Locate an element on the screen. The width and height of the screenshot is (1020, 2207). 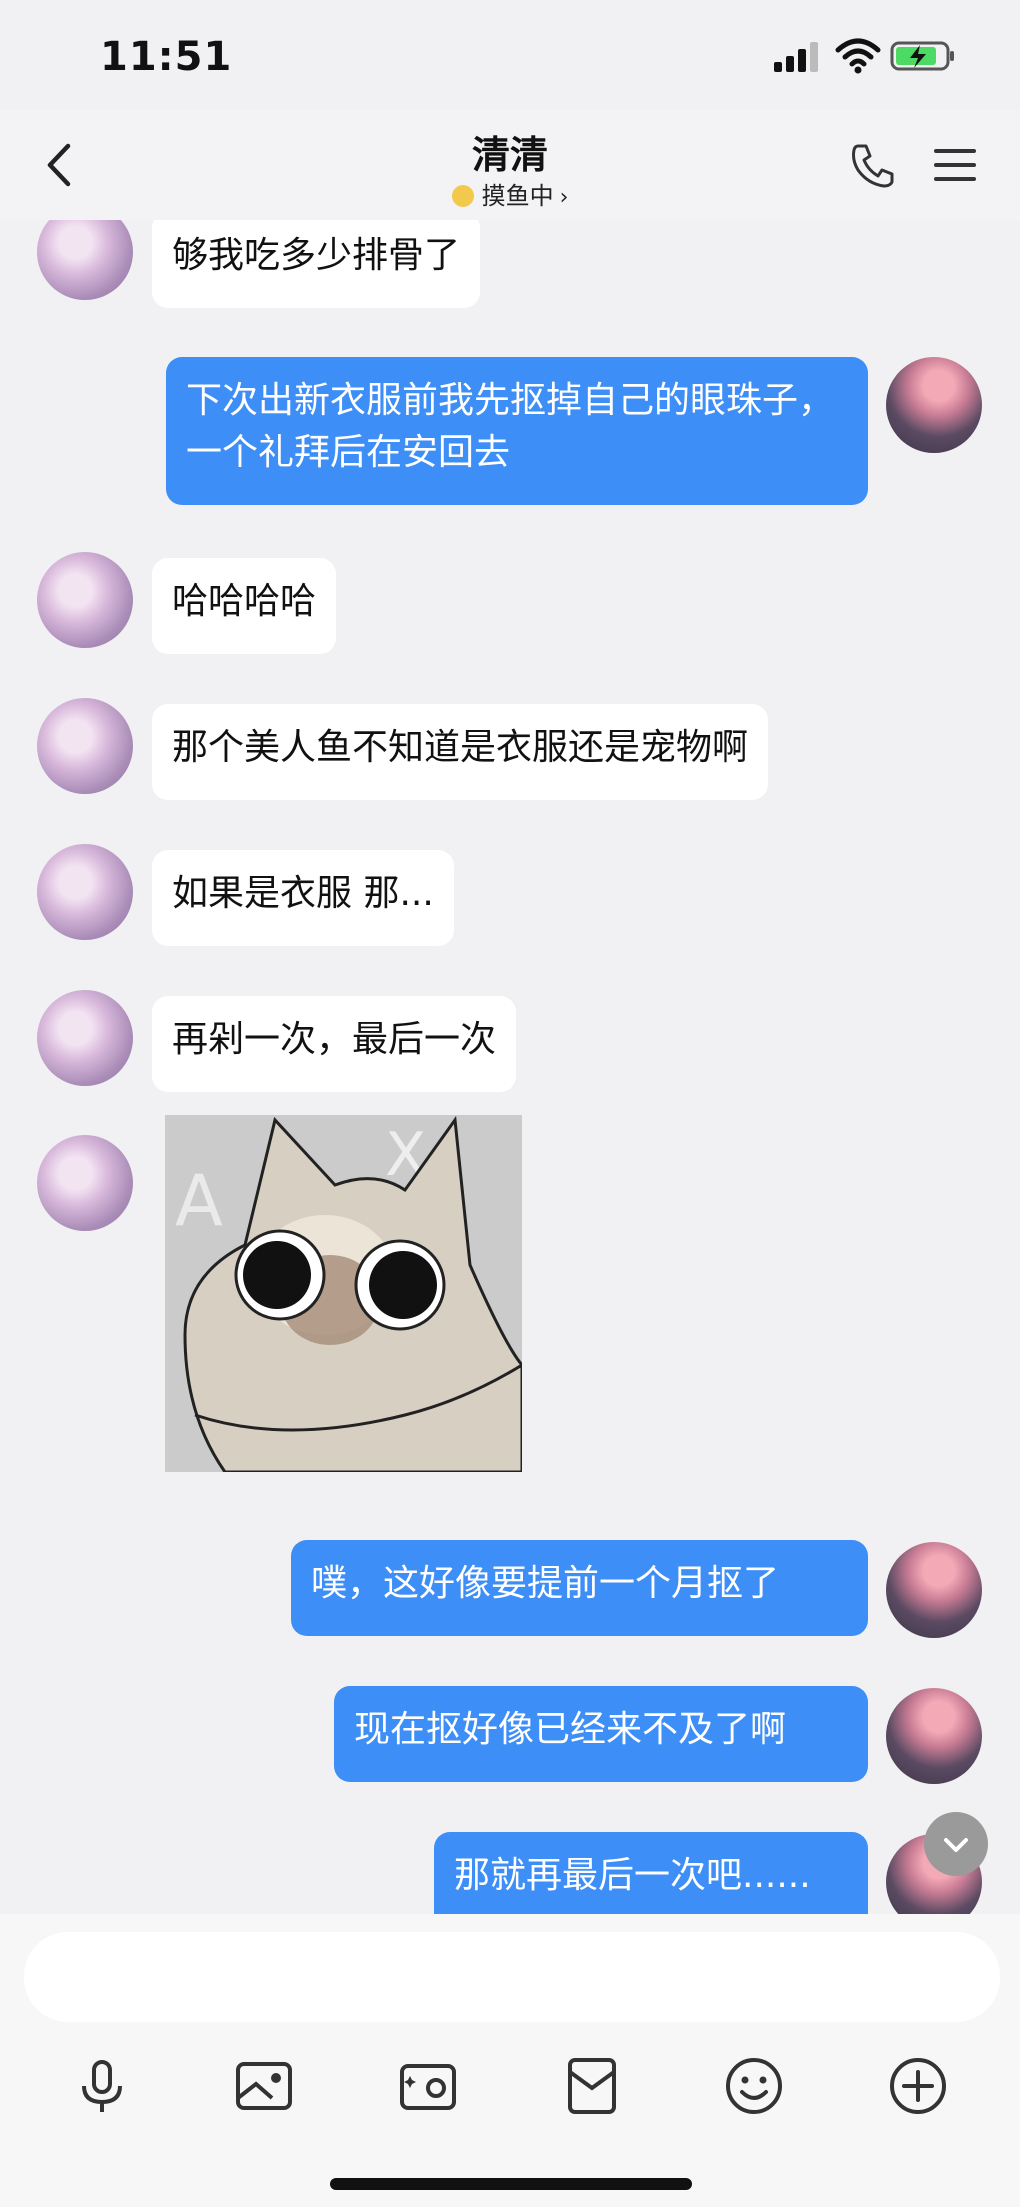
menu-icon is located at coordinates (955, 165).